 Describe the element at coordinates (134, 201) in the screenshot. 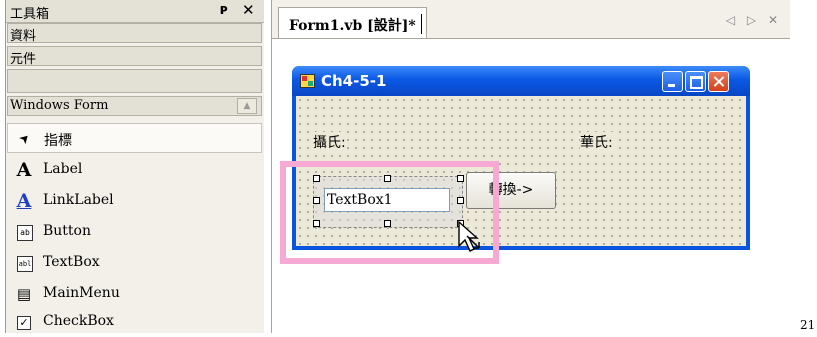

I see `tool-linklabel: A LinkLabel` at that location.